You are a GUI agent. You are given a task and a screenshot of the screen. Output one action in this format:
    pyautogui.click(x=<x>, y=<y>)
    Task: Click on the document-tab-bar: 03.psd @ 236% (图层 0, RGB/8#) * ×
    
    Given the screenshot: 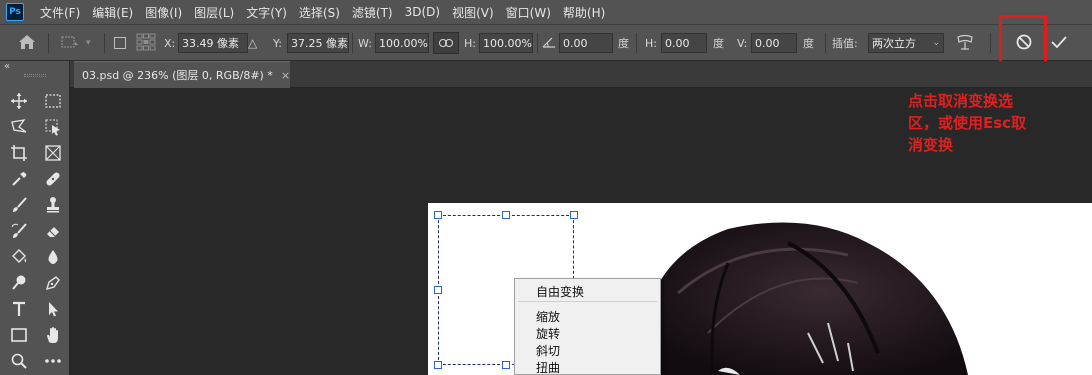 What is the action you would take?
    pyautogui.click(x=581, y=74)
    